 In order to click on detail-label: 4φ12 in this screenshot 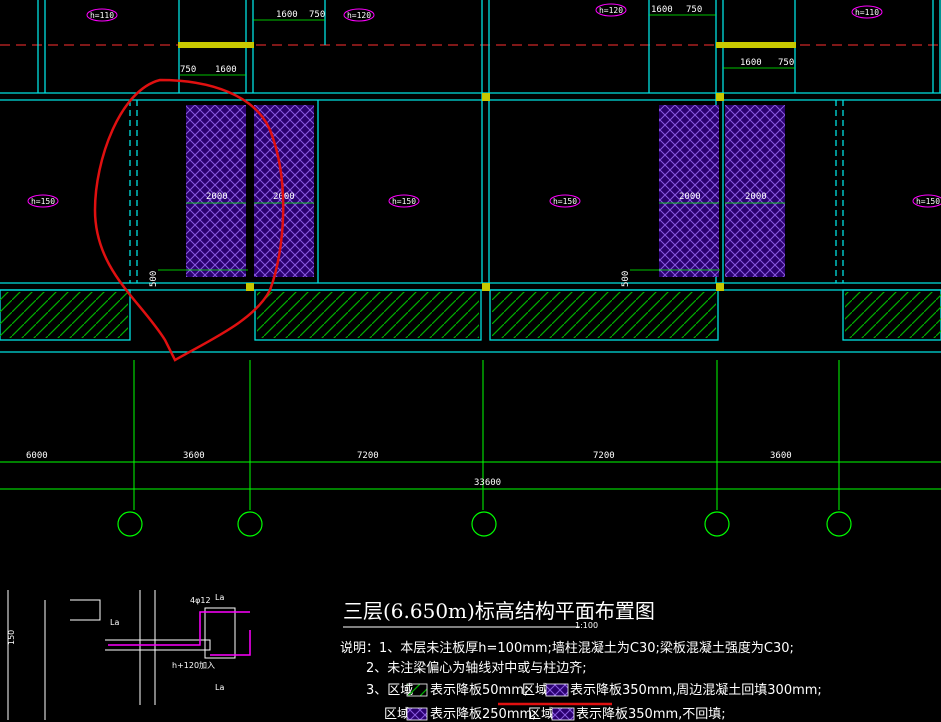, I will do `click(200, 600)`.